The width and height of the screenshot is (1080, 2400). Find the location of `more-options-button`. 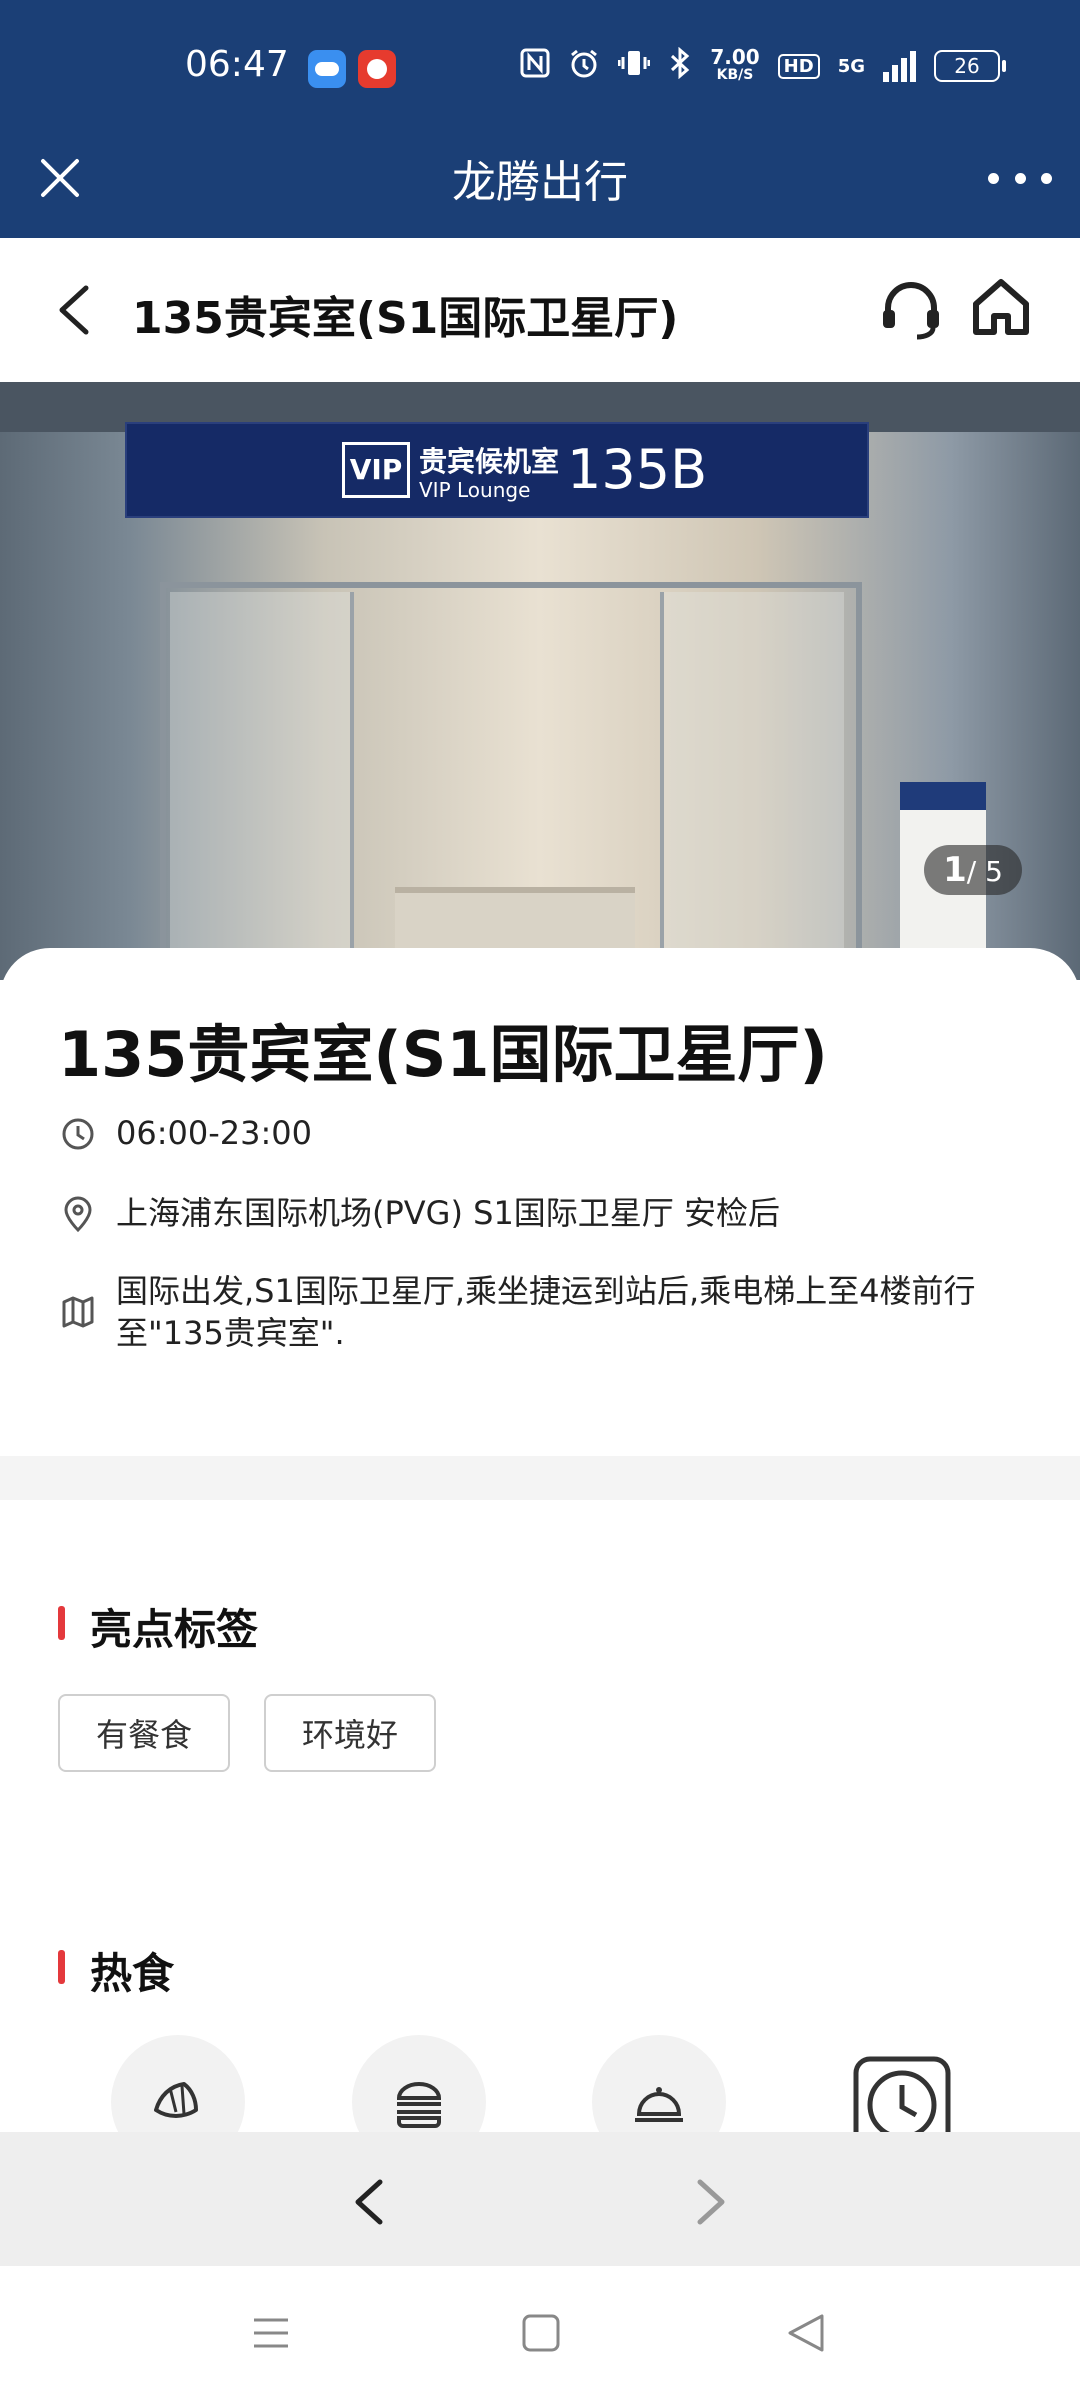

more-options-button is located at coordinates (1020, 178).